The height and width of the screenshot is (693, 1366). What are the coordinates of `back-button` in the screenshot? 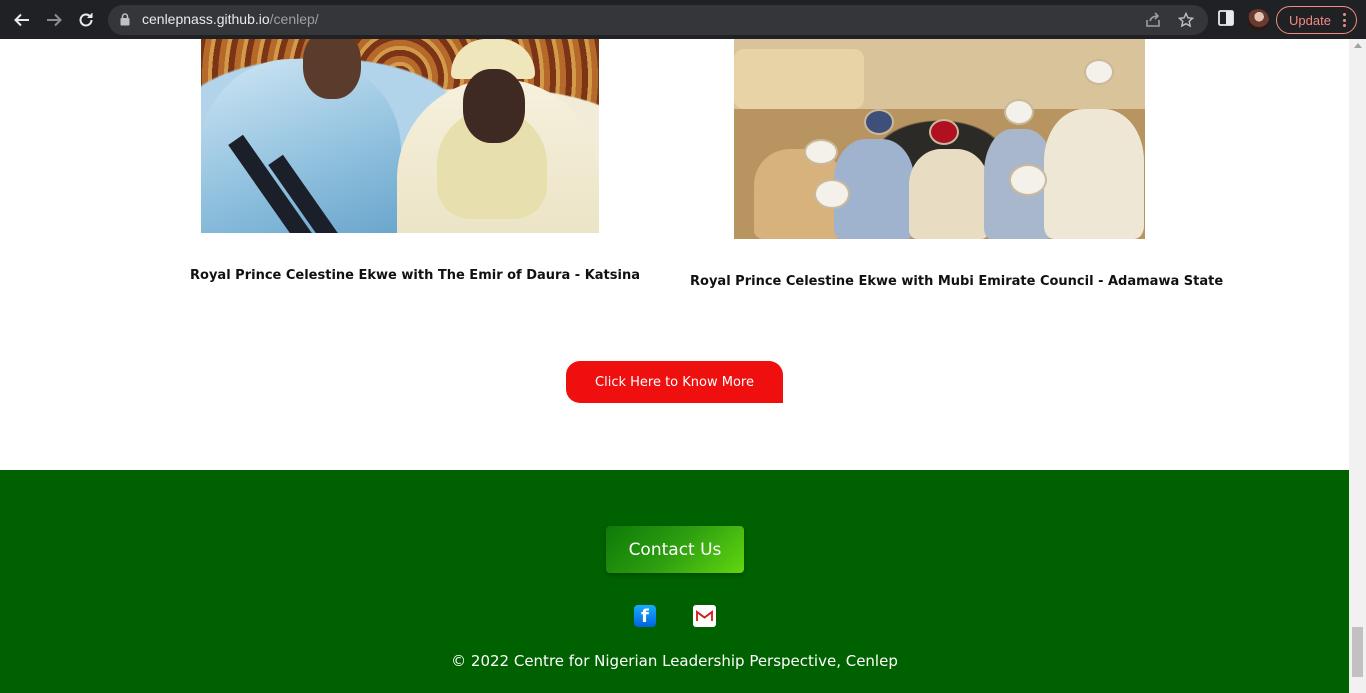 It's located at (22, 20).